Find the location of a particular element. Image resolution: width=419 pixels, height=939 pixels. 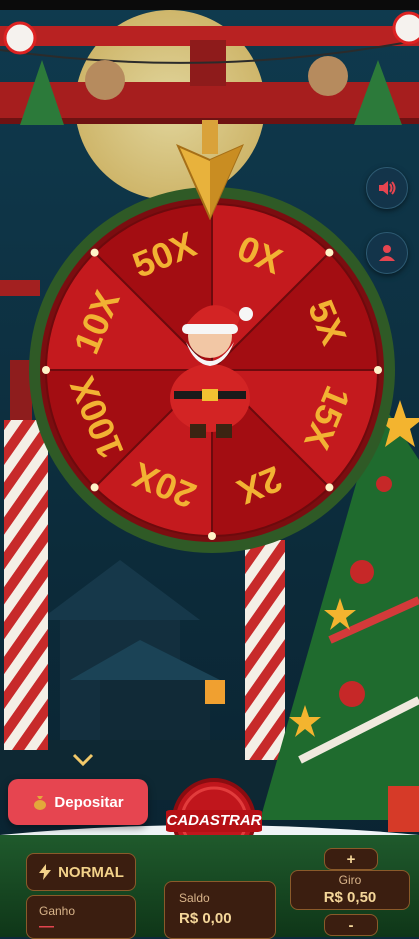

user-icon is located at coordinates (387, 253).